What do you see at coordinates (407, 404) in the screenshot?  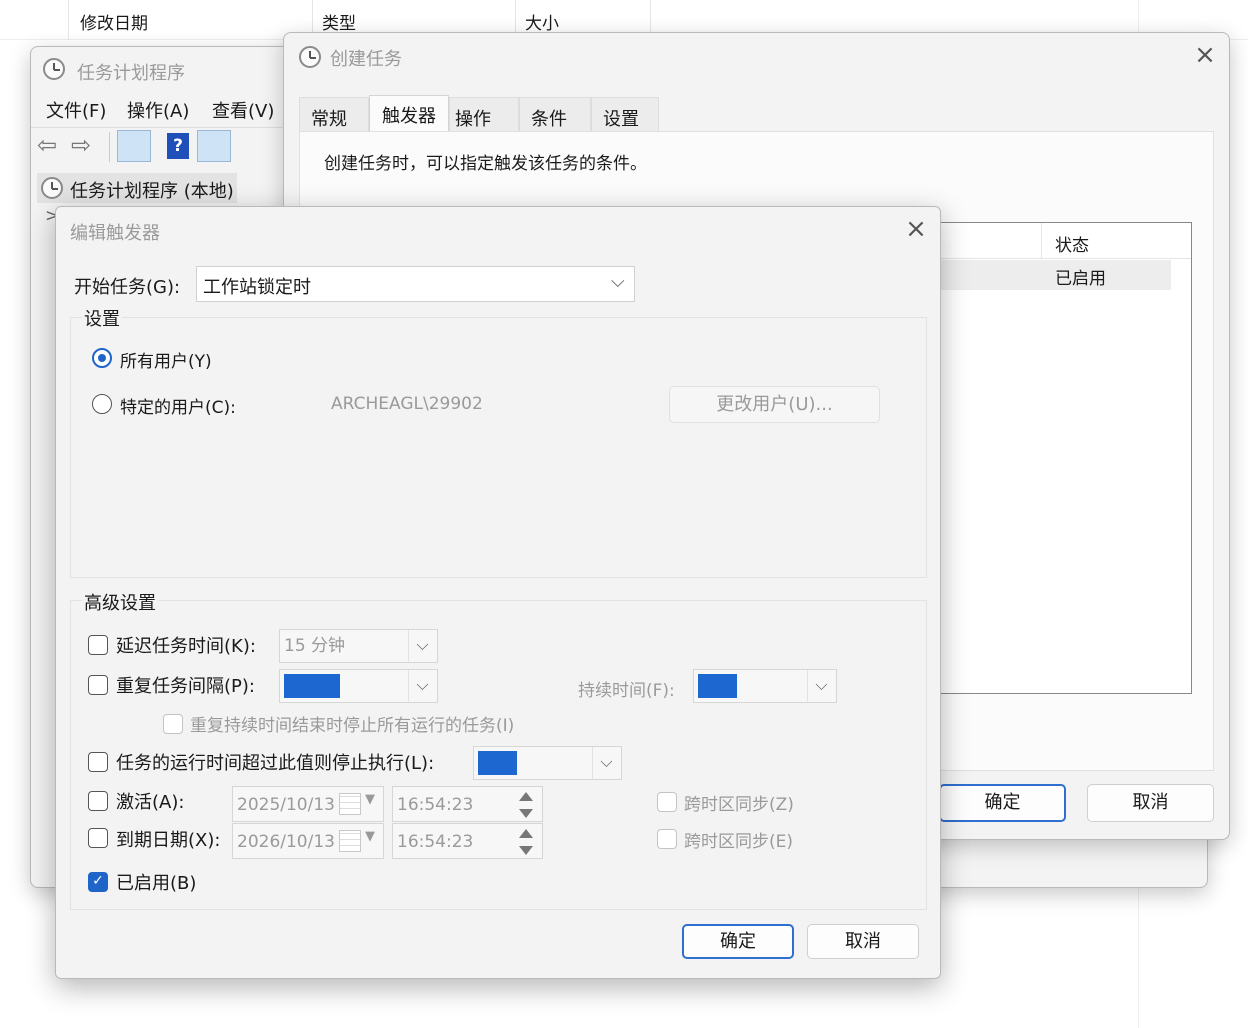 I see `user-name: ARCHEAGL\29902` at bounding box center [407, 404].